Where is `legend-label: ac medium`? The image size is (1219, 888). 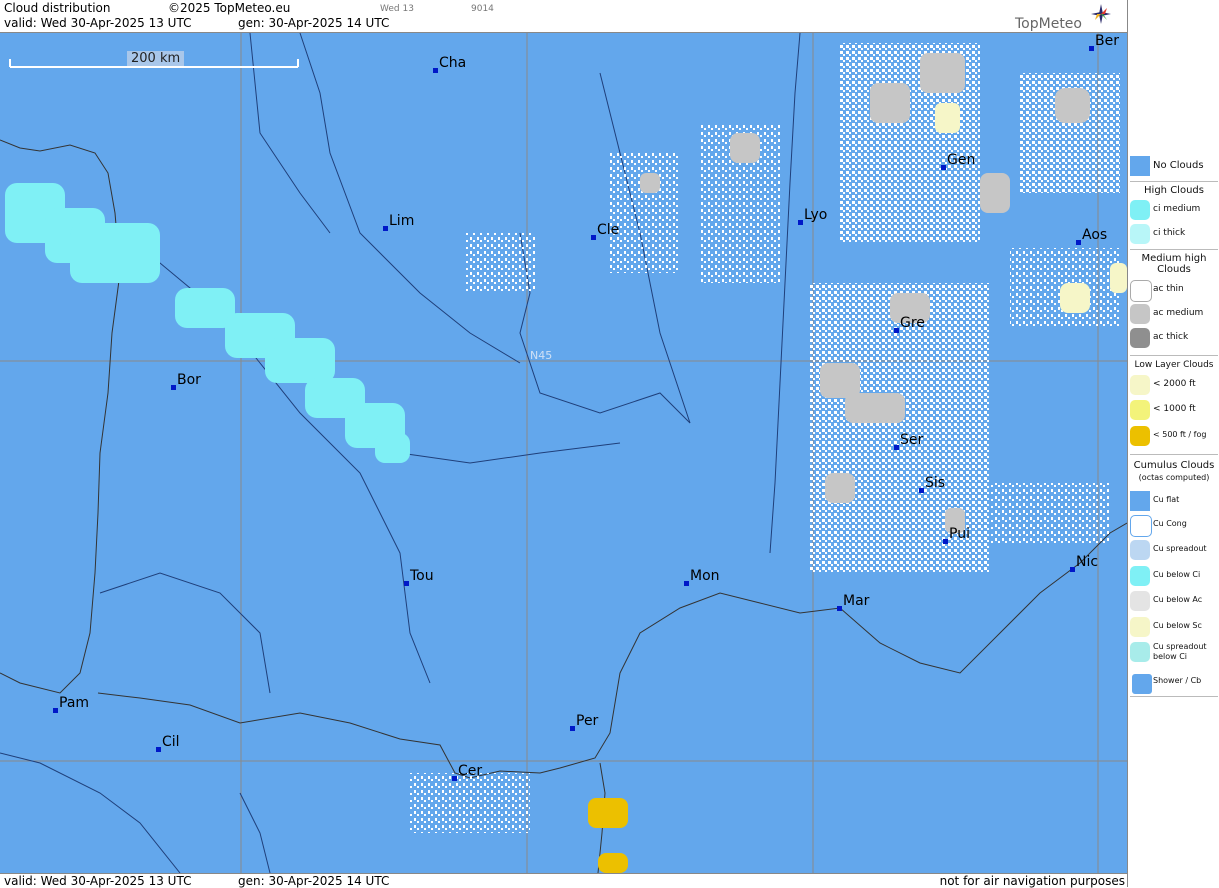
legend-label: ac medium is located at coordinates (1178, 313).